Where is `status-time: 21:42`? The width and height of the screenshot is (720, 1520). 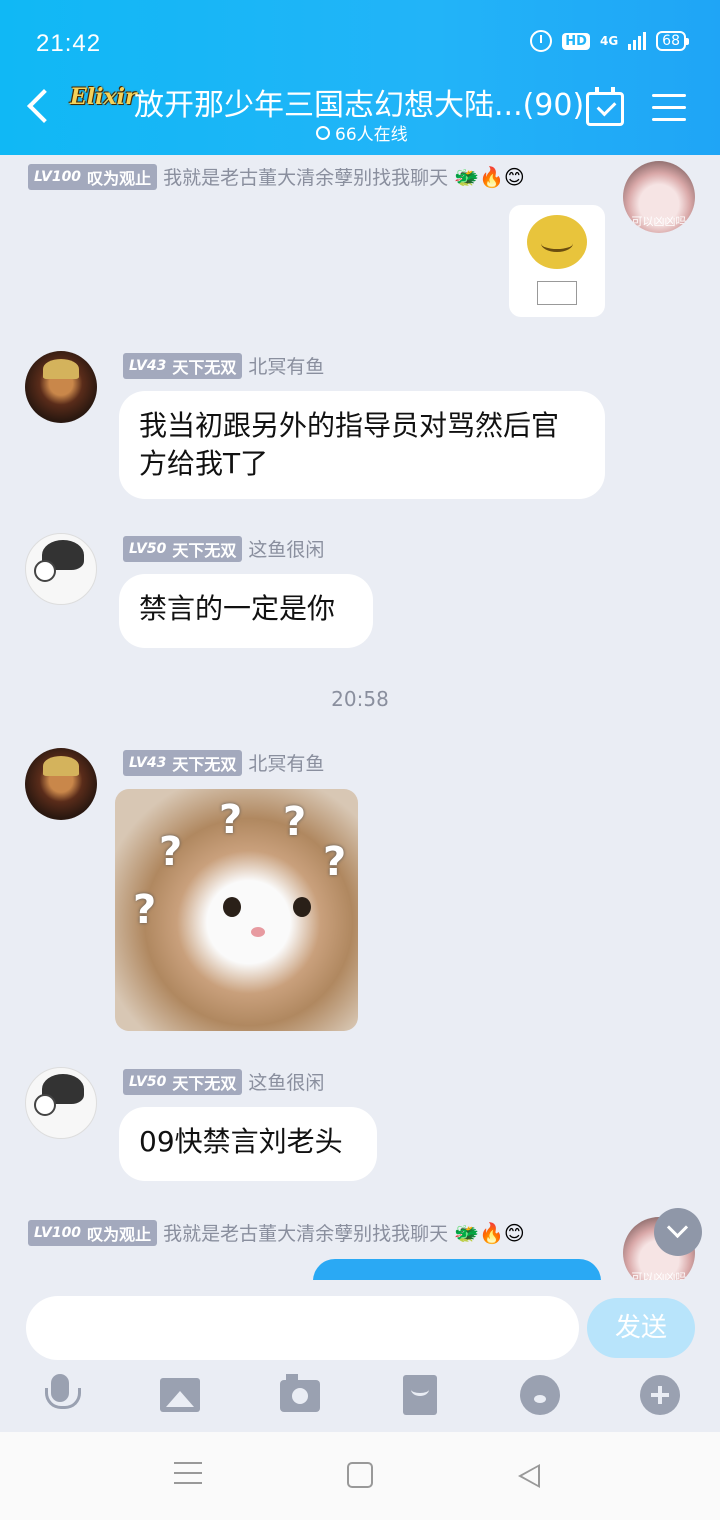
status-time: 21:42 is located at coordinates (69, 43).